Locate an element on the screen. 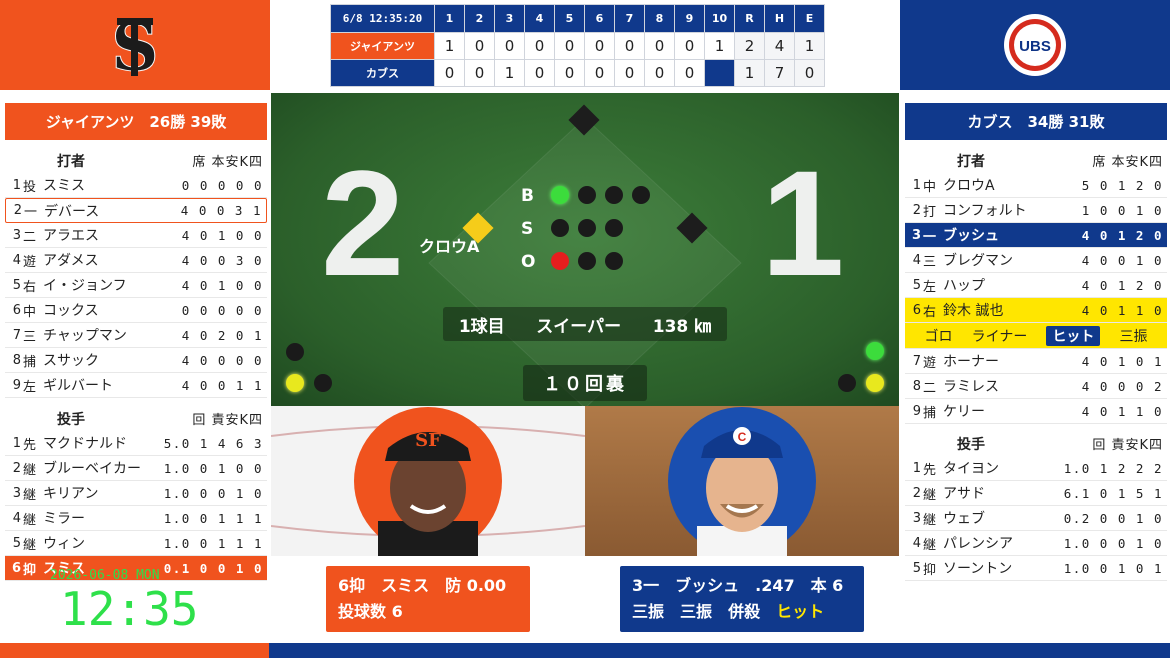 This screenshot has height=658, width=1170. table-row: 9 左ギルバート 4 0 0 1 1 is located at coordinates (136, 385).